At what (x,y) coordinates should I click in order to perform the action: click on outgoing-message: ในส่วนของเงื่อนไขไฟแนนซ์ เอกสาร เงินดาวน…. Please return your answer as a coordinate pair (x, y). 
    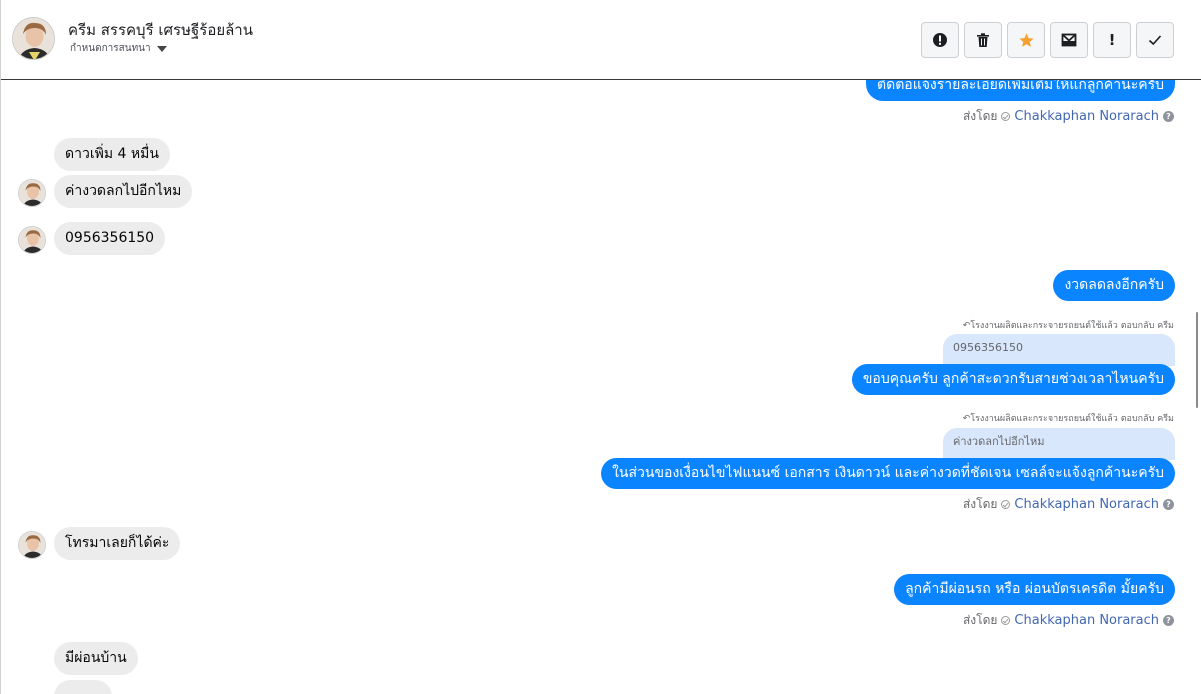
    Looking at the image, I should click on (888, 473).